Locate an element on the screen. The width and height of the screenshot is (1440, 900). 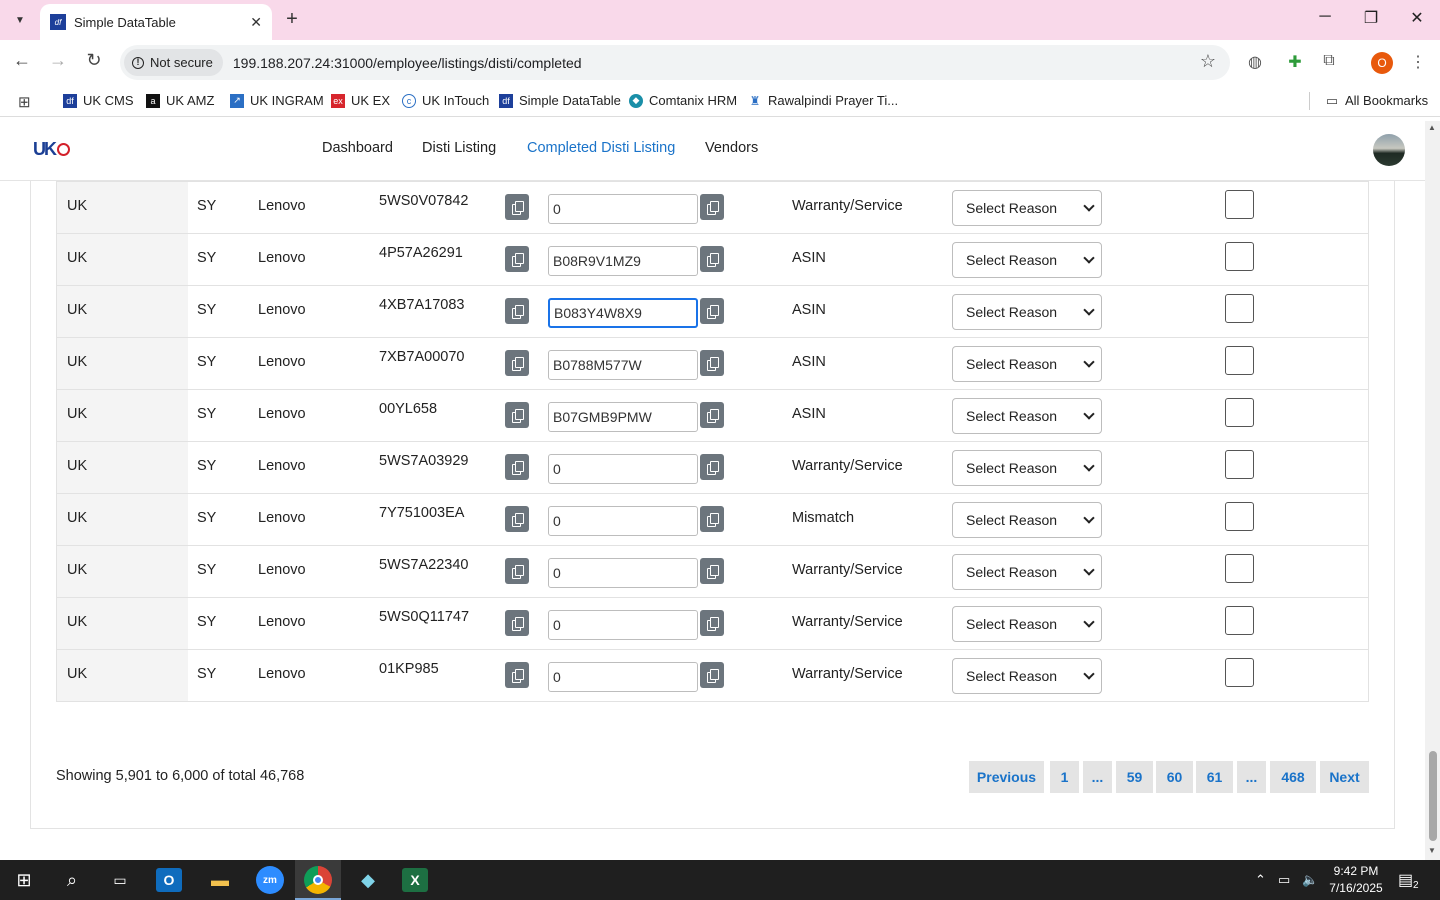
bookmark-uk-cms: df UK CMS is located at coordinates (98, 100).